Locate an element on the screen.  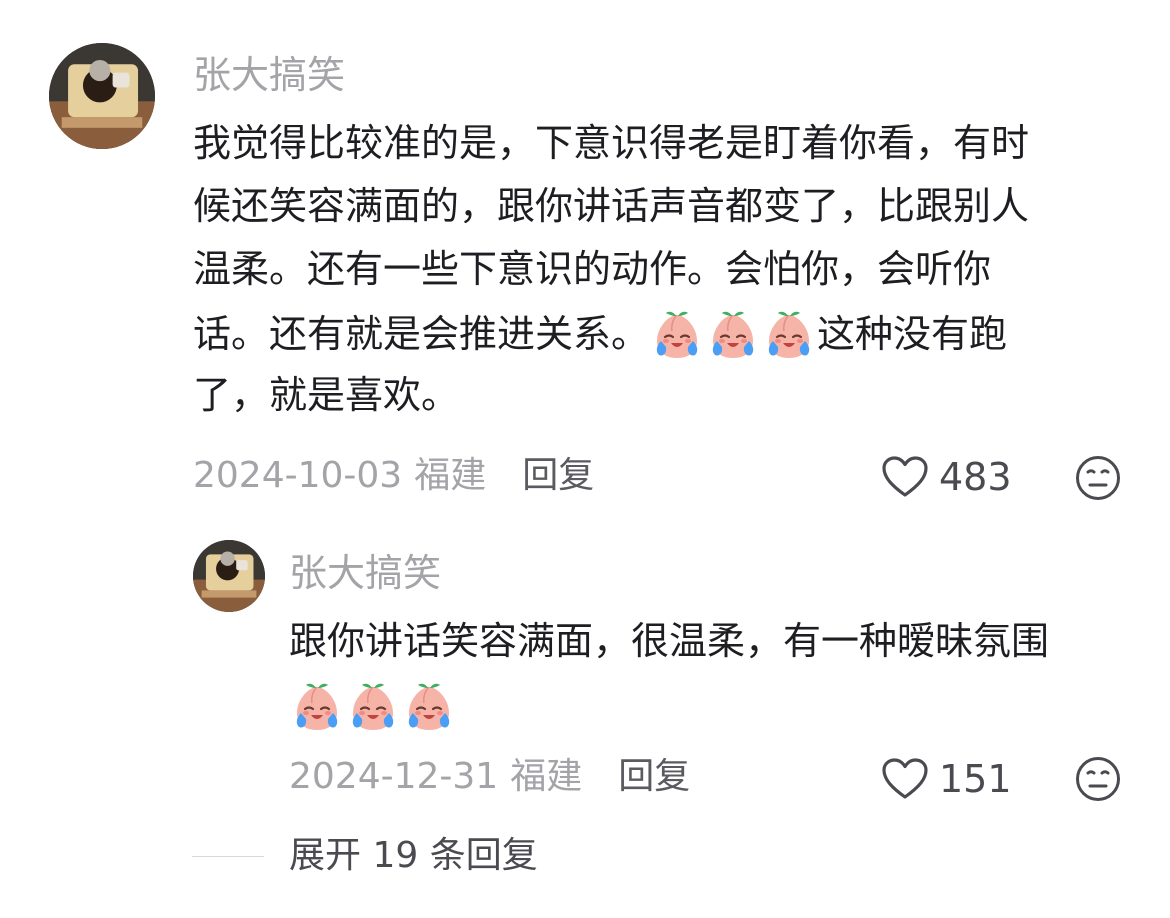
expand-replies-button: 展开 19 条回复 is located at coordinates (413, 856).